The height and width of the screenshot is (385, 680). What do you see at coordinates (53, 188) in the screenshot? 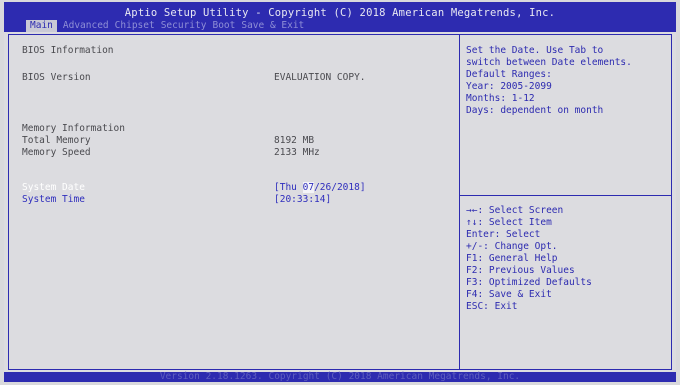
I see `system-date-label: System Date` at bounding box center [53, 188].